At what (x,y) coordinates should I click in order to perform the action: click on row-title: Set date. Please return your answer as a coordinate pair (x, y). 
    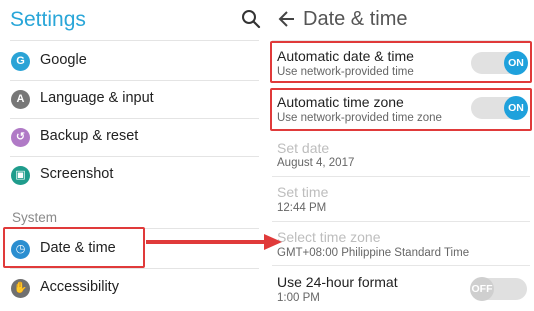
    Looking at the image, I should click on (303, 148).